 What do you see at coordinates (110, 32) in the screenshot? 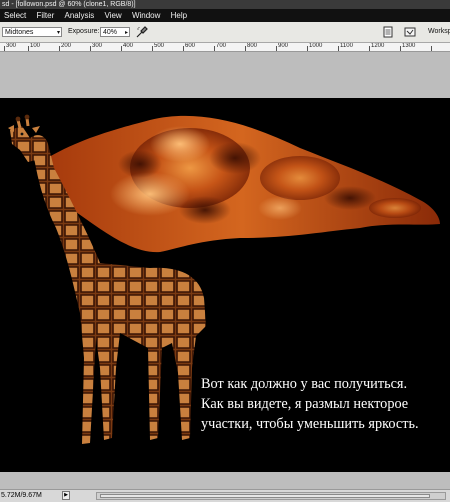
I see `exposure-value: 40%` at bounding box center [110, 32].